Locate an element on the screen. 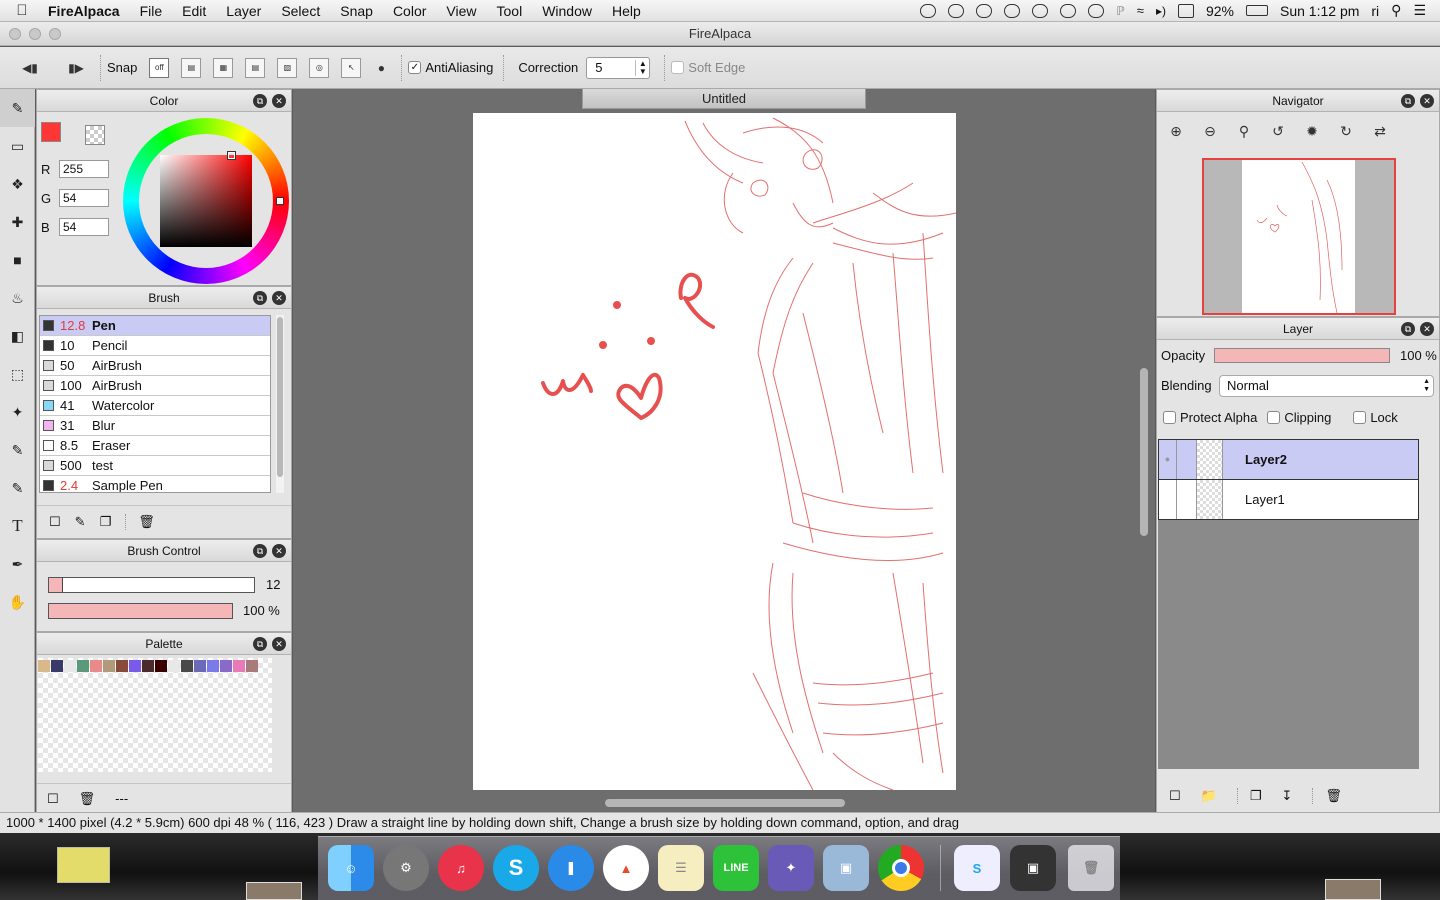 This screenshot has width=1440, height=900. finder-icon: ☺ is located at coordinates (351, 868).